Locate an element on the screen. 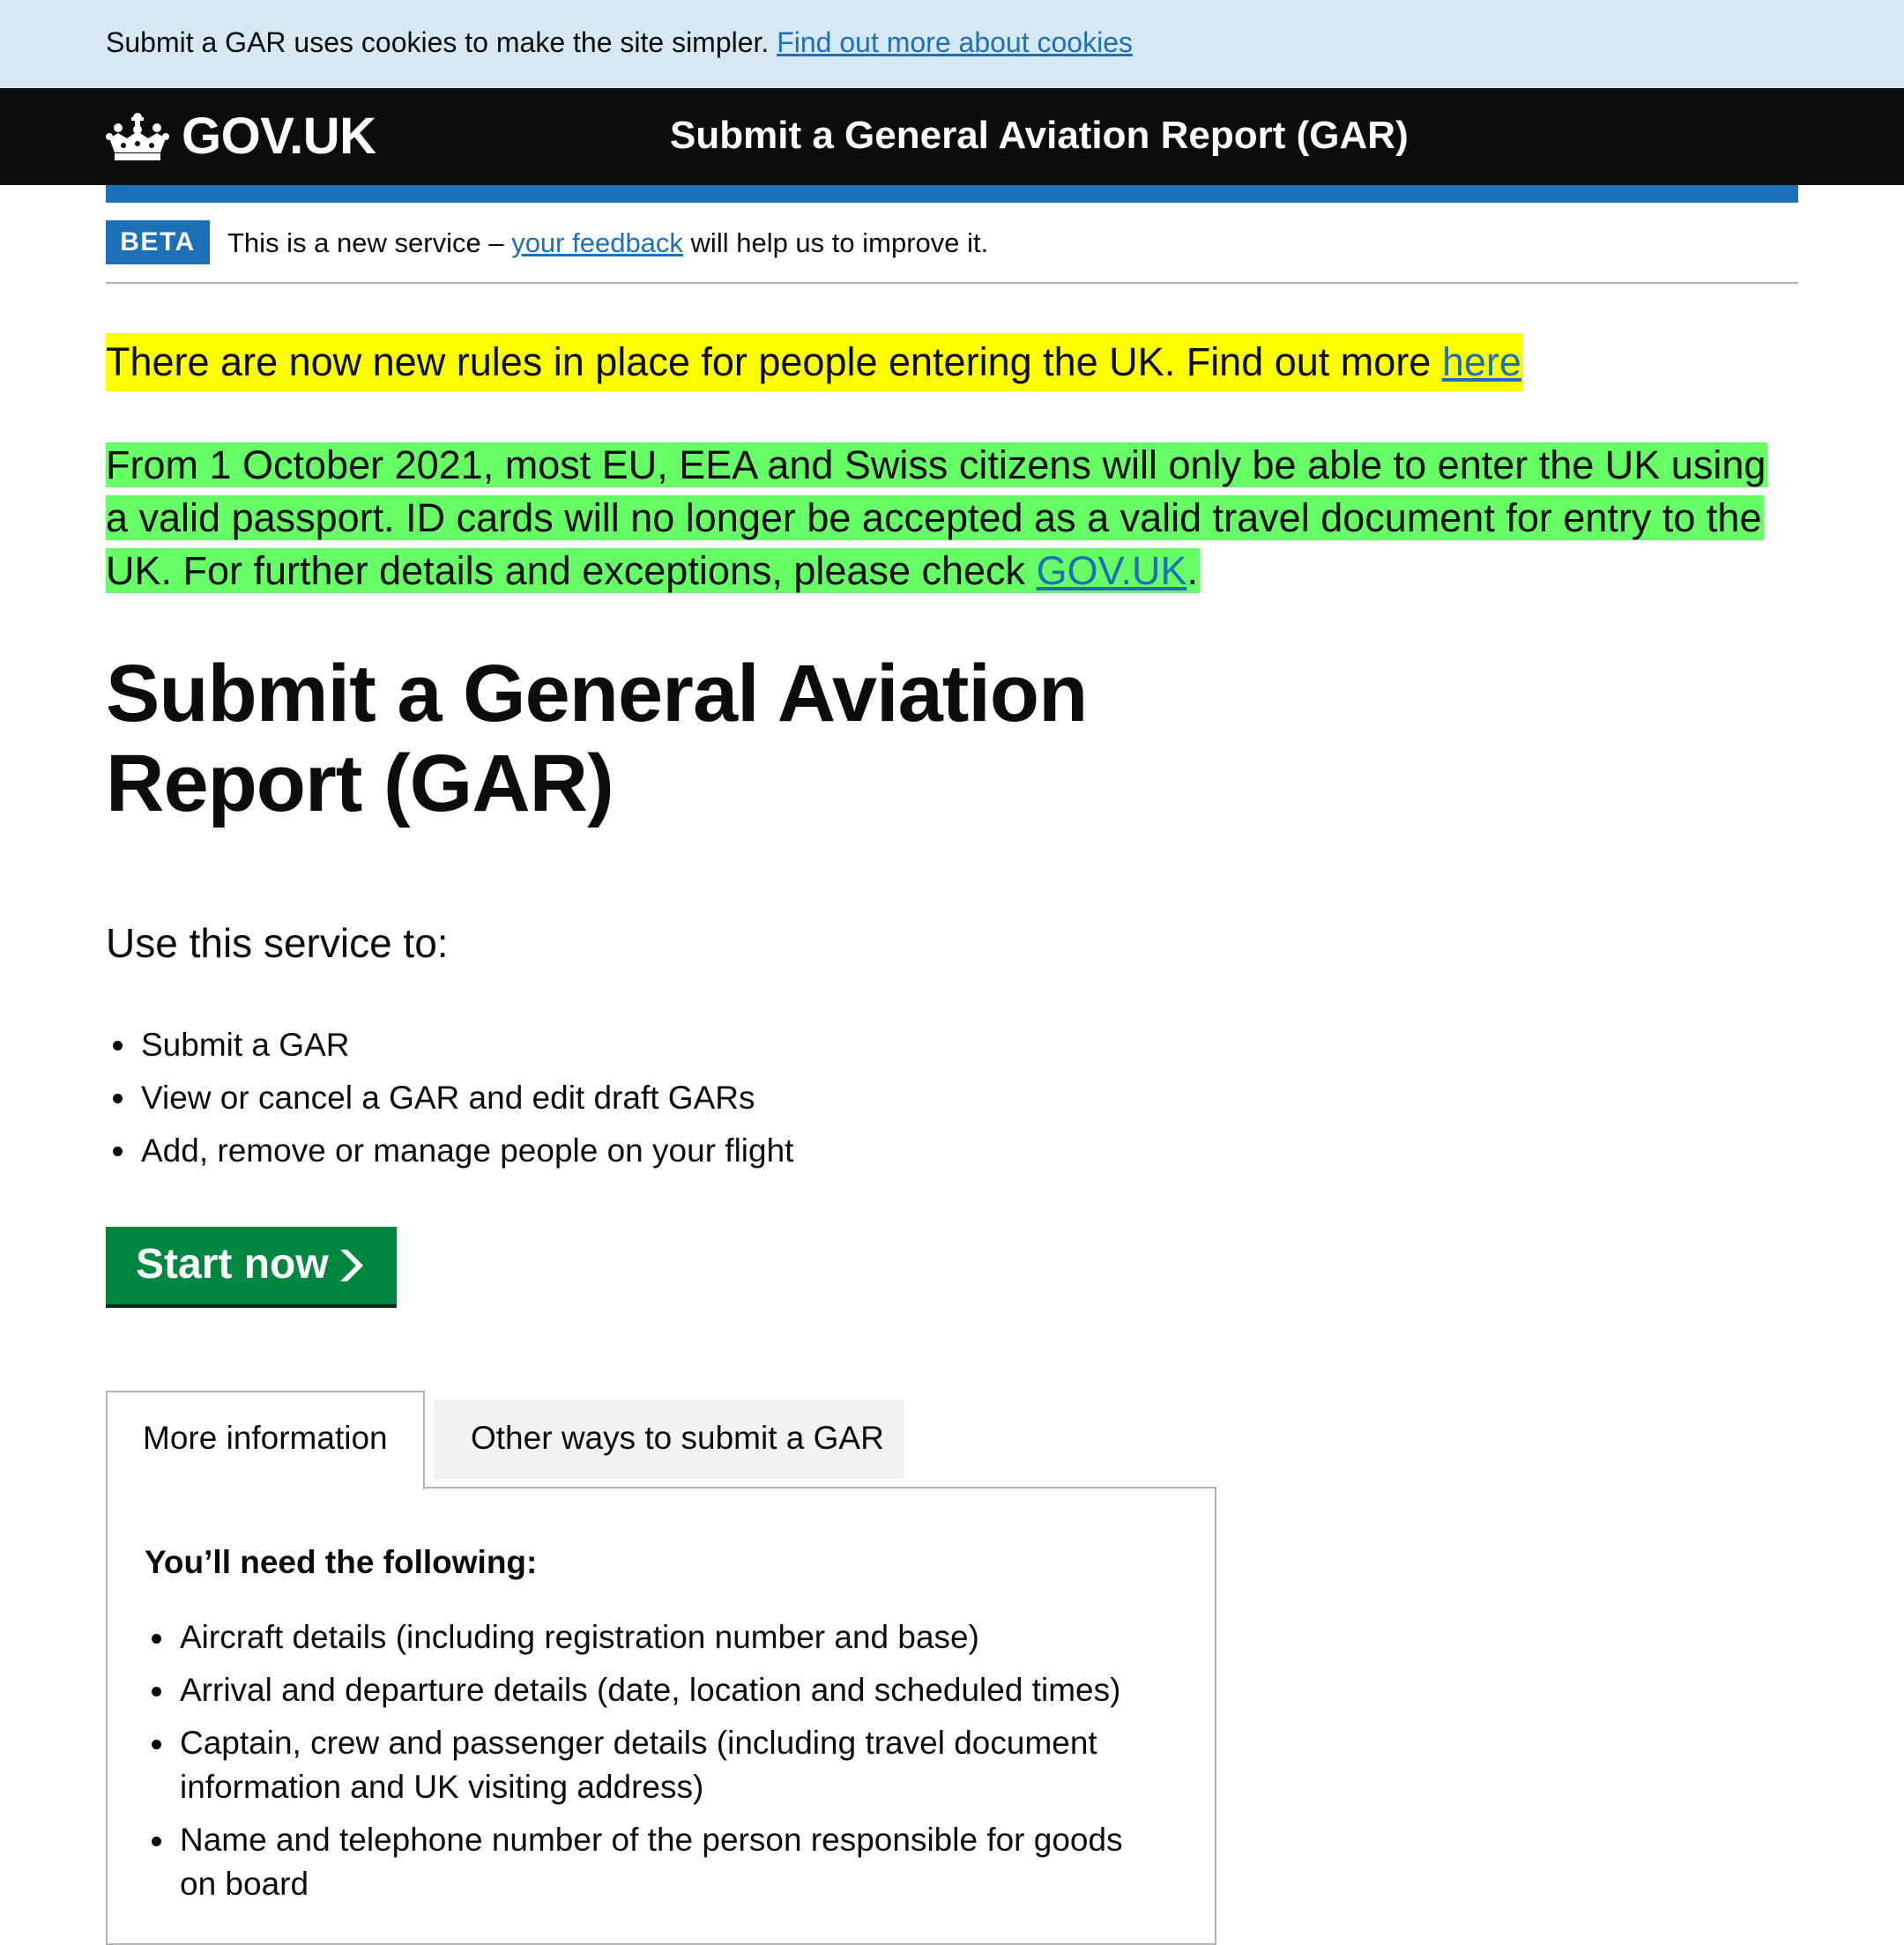  panel-heading: You’ll need the following: is located at coordinates (341, 1562).